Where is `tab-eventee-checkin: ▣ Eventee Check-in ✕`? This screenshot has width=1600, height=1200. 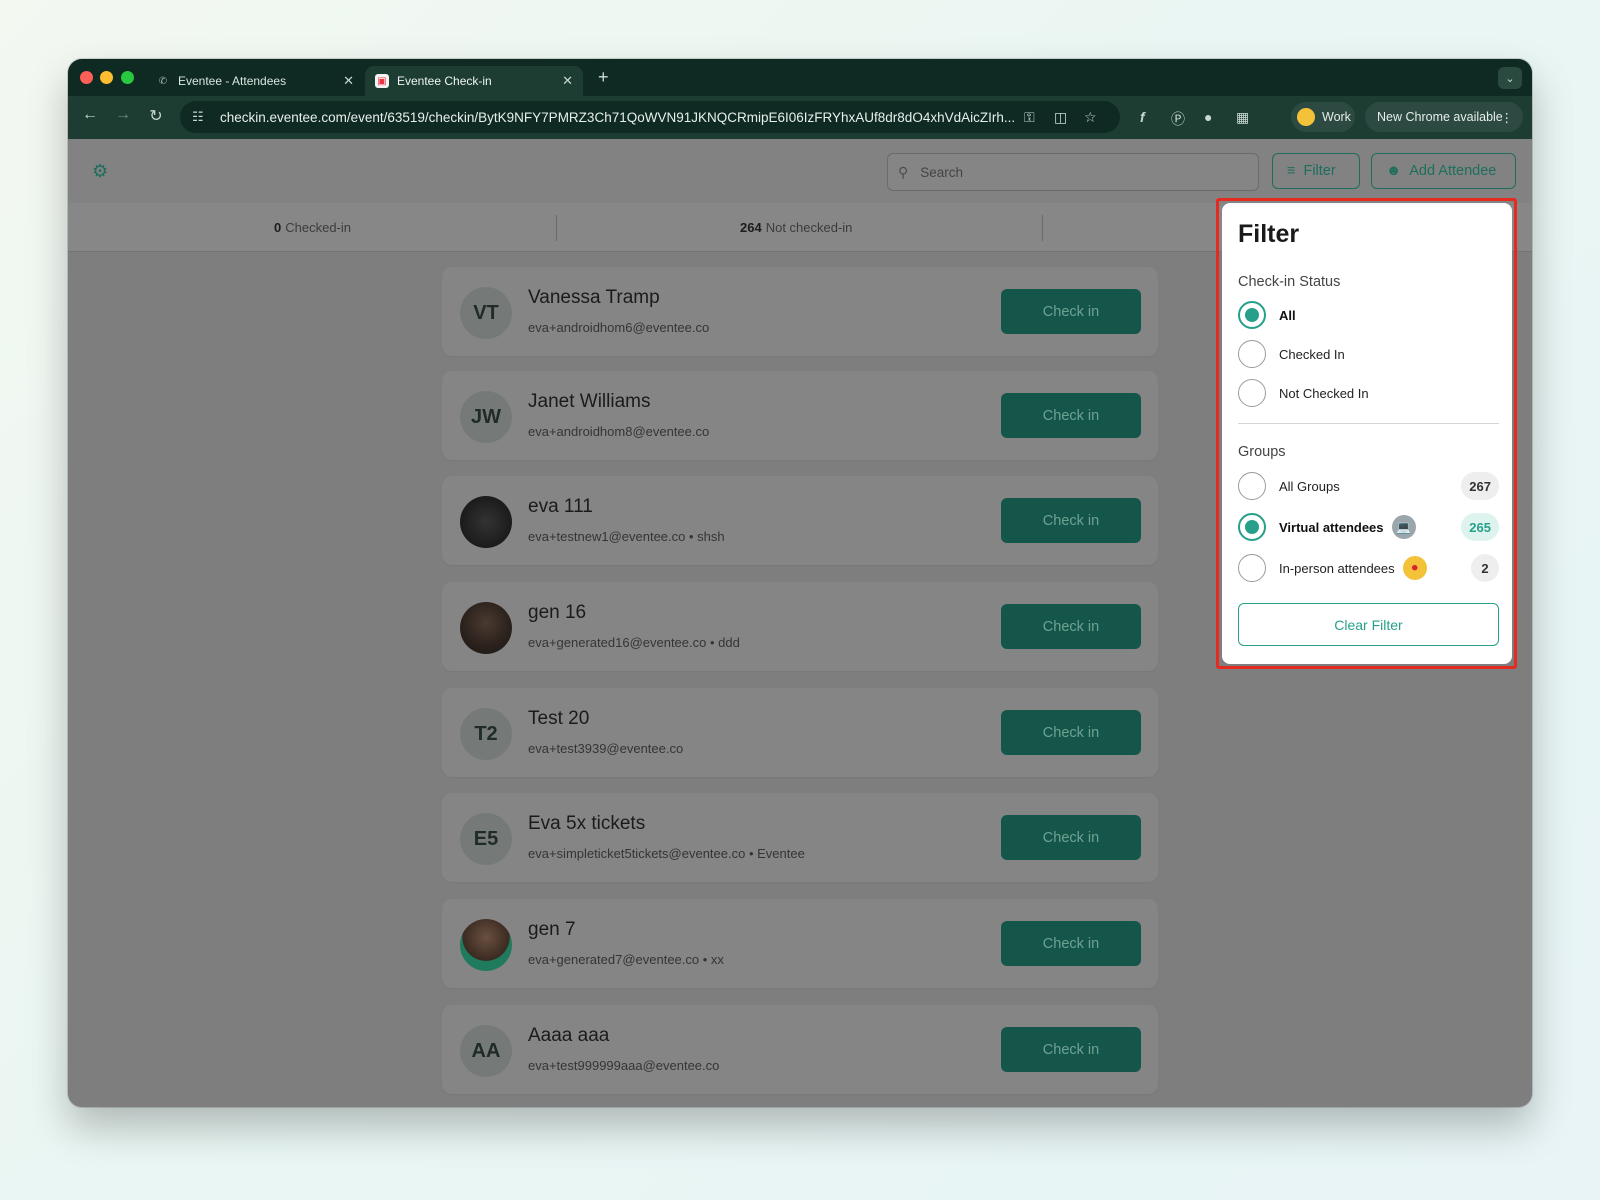
tab-eventee-checkin: ▣ Eventee Check-in ✕ is located at coordinates (474, 81).